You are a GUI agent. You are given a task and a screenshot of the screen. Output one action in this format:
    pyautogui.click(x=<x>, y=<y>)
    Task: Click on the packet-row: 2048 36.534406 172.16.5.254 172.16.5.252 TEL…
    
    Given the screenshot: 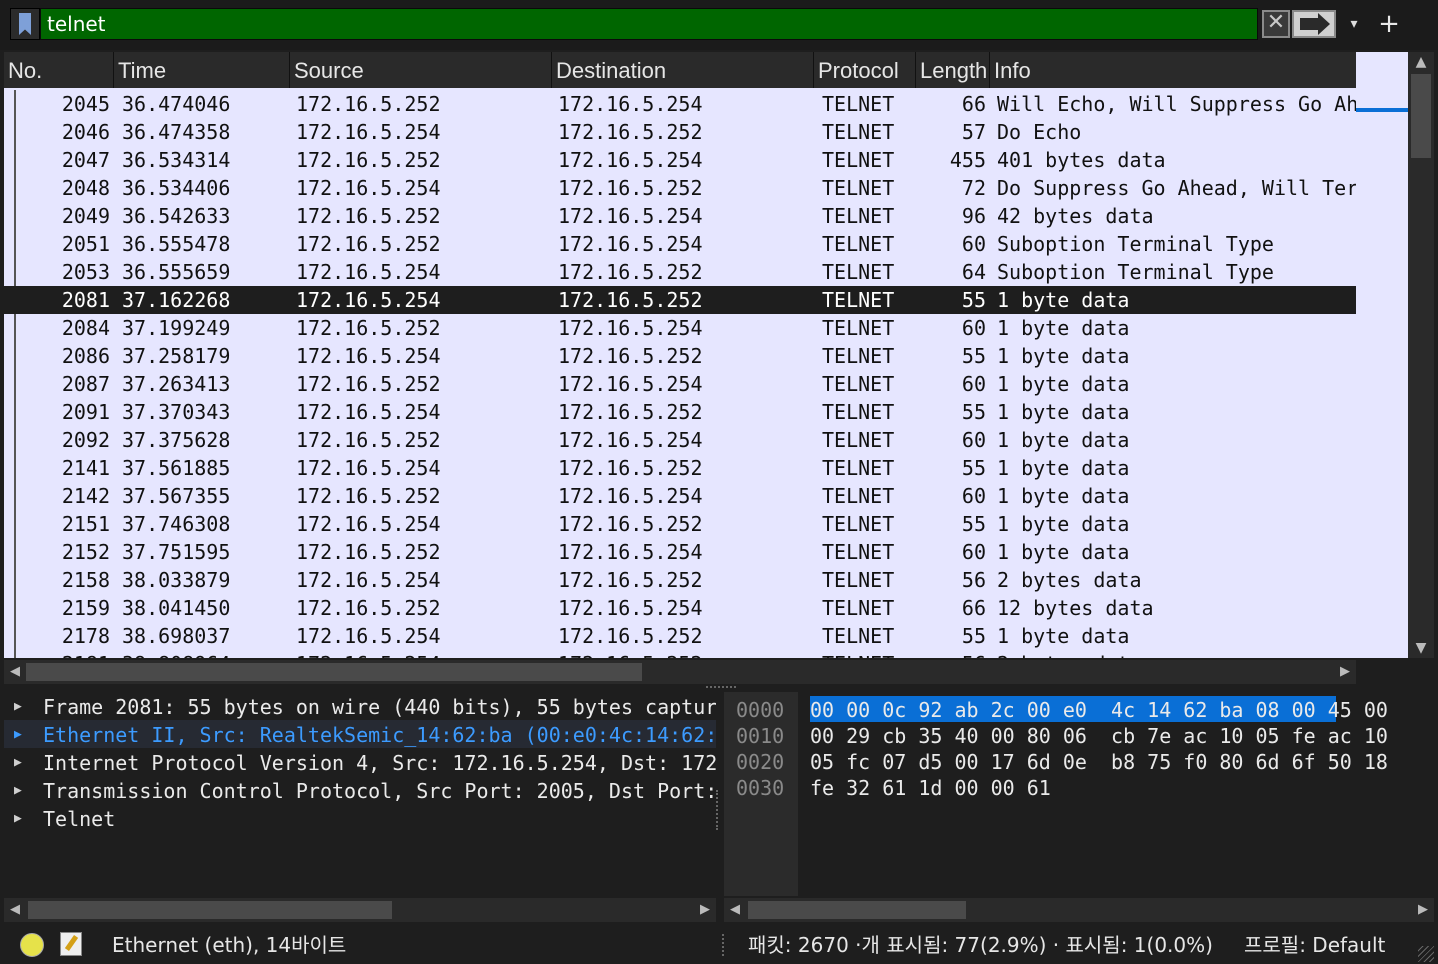 What is the action you would take?
    pyautogui.click(x=680, y=188)
    